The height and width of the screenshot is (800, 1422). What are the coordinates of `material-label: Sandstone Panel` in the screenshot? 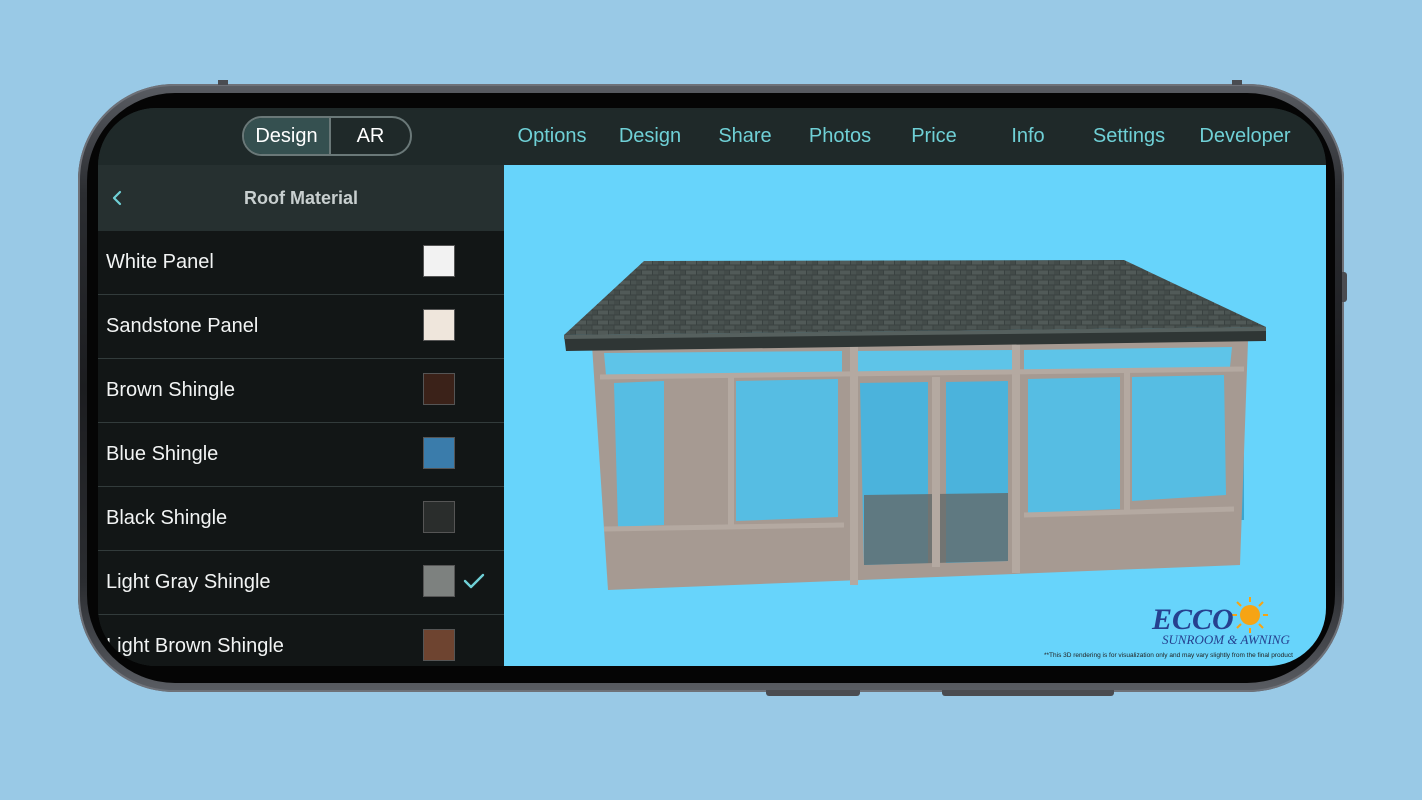 It's located at (182, 326).